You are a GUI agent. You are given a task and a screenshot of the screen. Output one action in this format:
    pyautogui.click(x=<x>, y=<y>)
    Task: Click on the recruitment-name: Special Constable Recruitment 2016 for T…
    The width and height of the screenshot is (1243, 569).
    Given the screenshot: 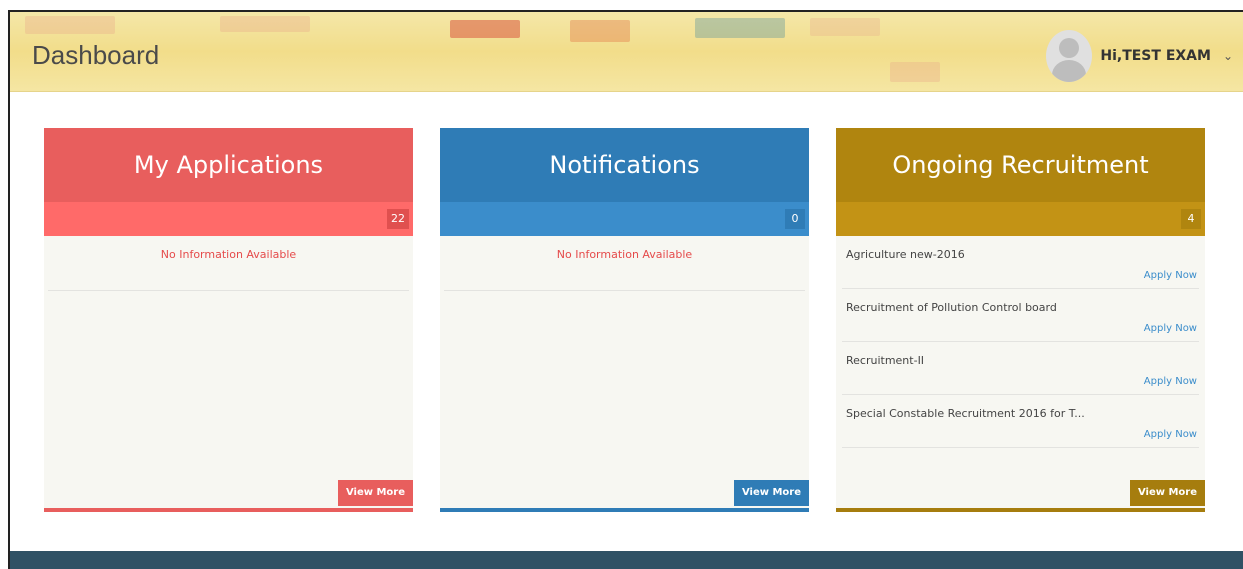 What is the action you would take?
    pyautogui.click(x=965, y=413)
    